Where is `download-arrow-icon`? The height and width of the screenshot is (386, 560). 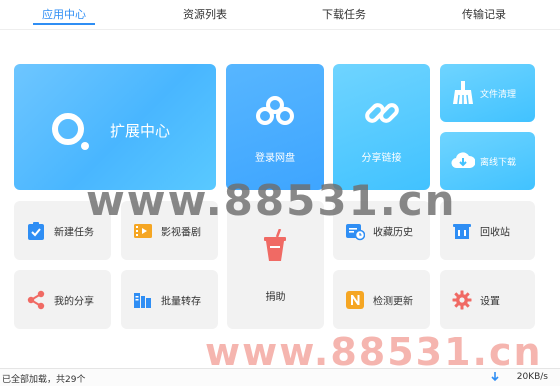
download-arrow-icon is located at coordinates (495, 377).